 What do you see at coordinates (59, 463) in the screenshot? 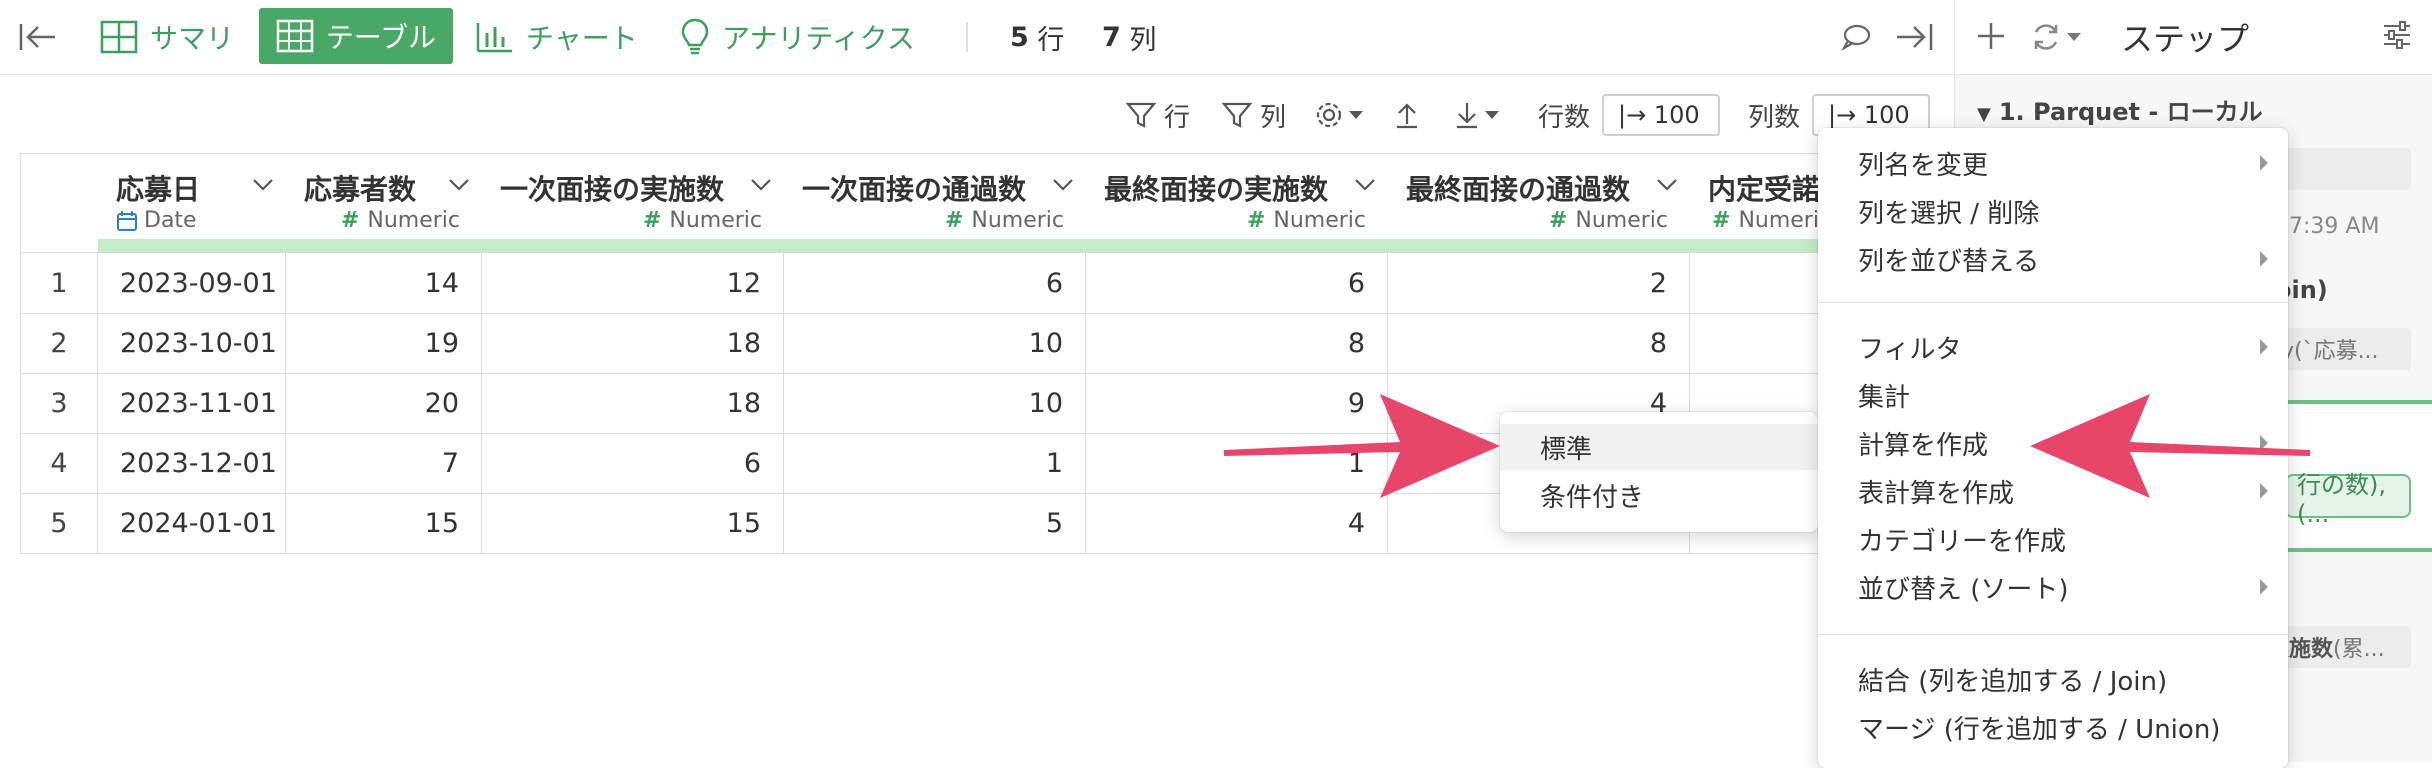
I see `row-index: 4` at bounding box center [59, 463].